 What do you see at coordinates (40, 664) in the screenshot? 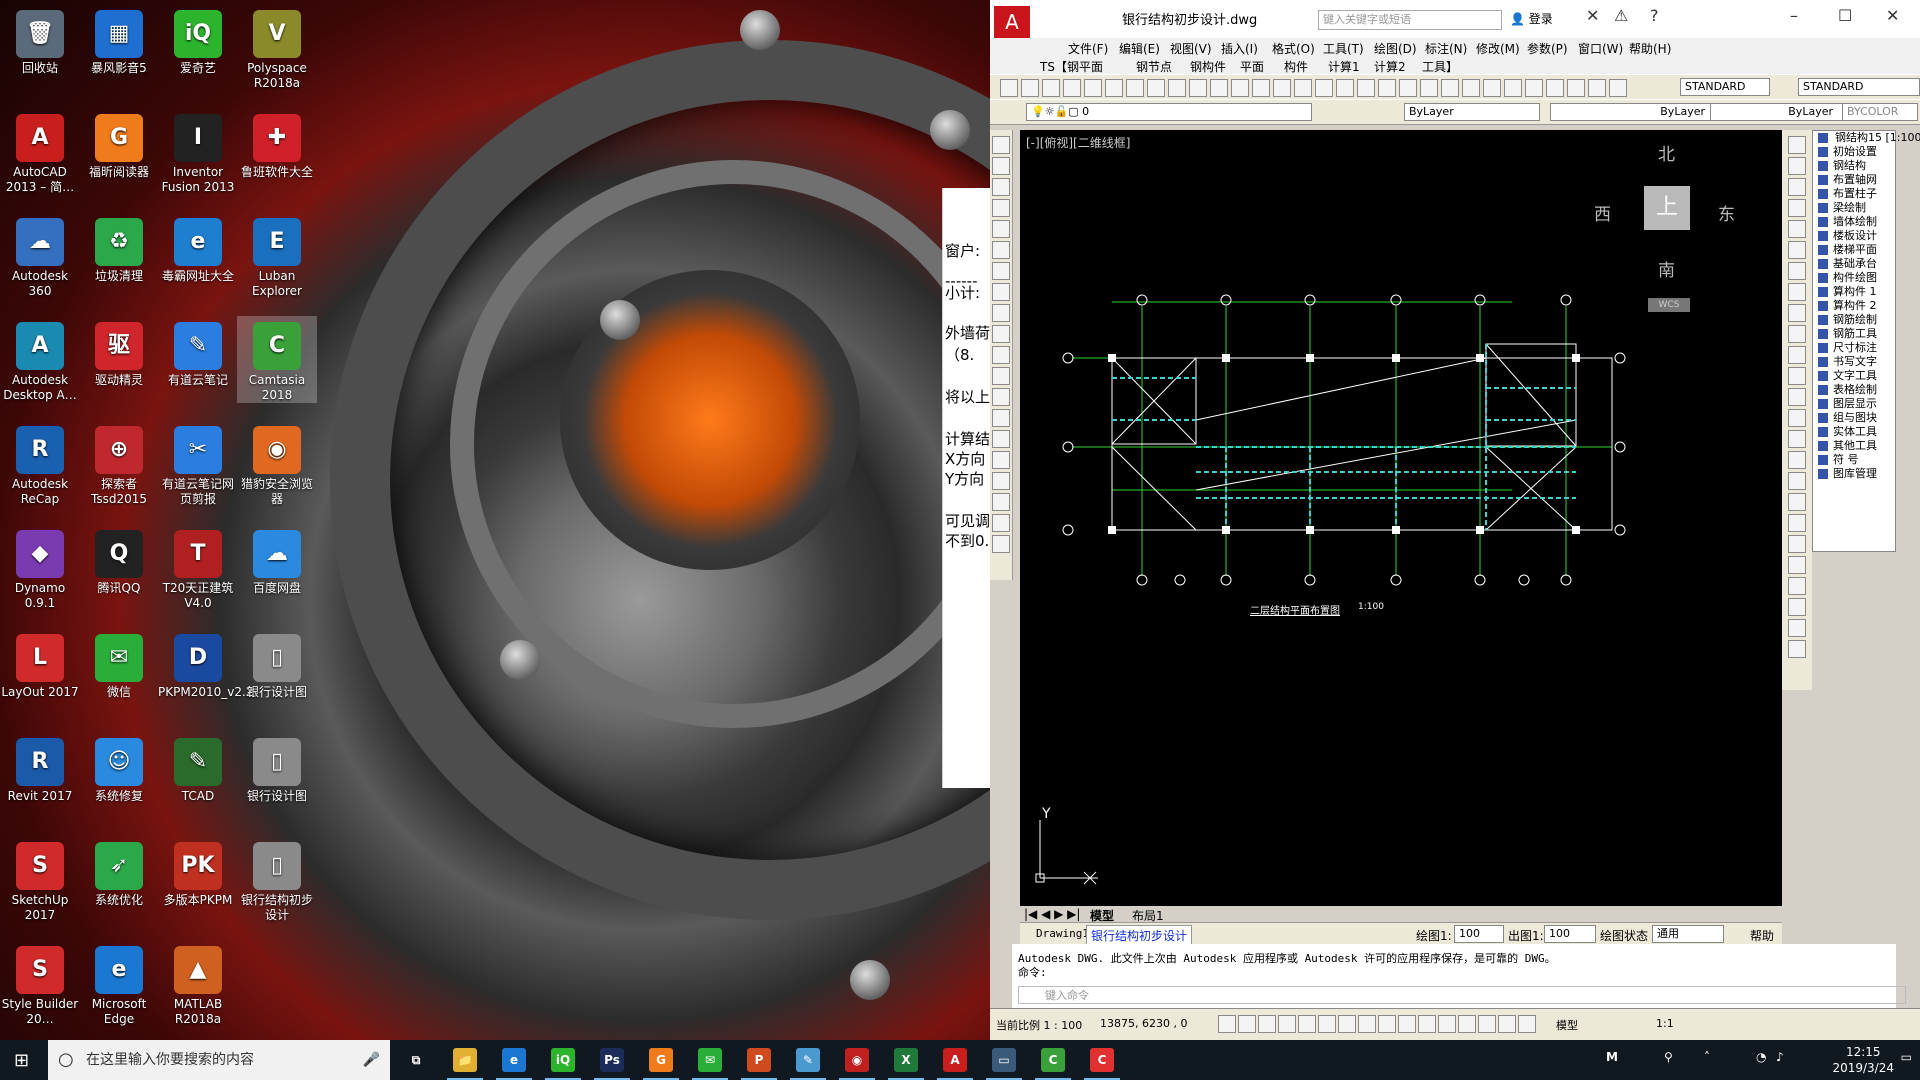
I see `desktop-icon: L LayOut 2017` at bounding box center [40, 664].